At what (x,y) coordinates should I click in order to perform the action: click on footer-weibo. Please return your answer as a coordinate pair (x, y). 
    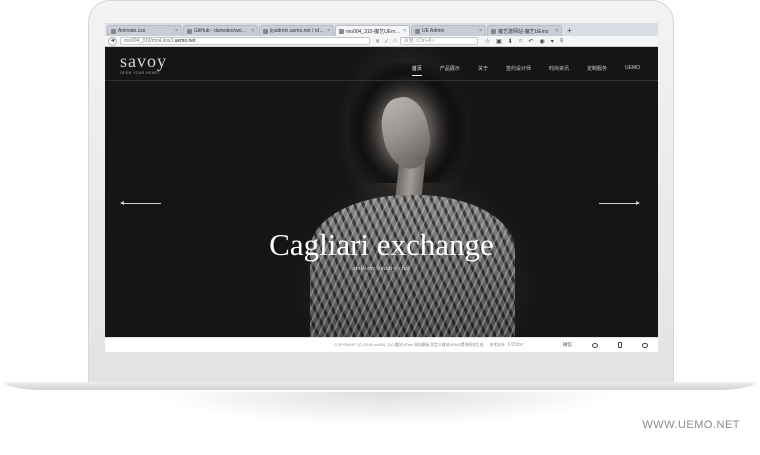
    Looking at the image, I should click on (595, 345).